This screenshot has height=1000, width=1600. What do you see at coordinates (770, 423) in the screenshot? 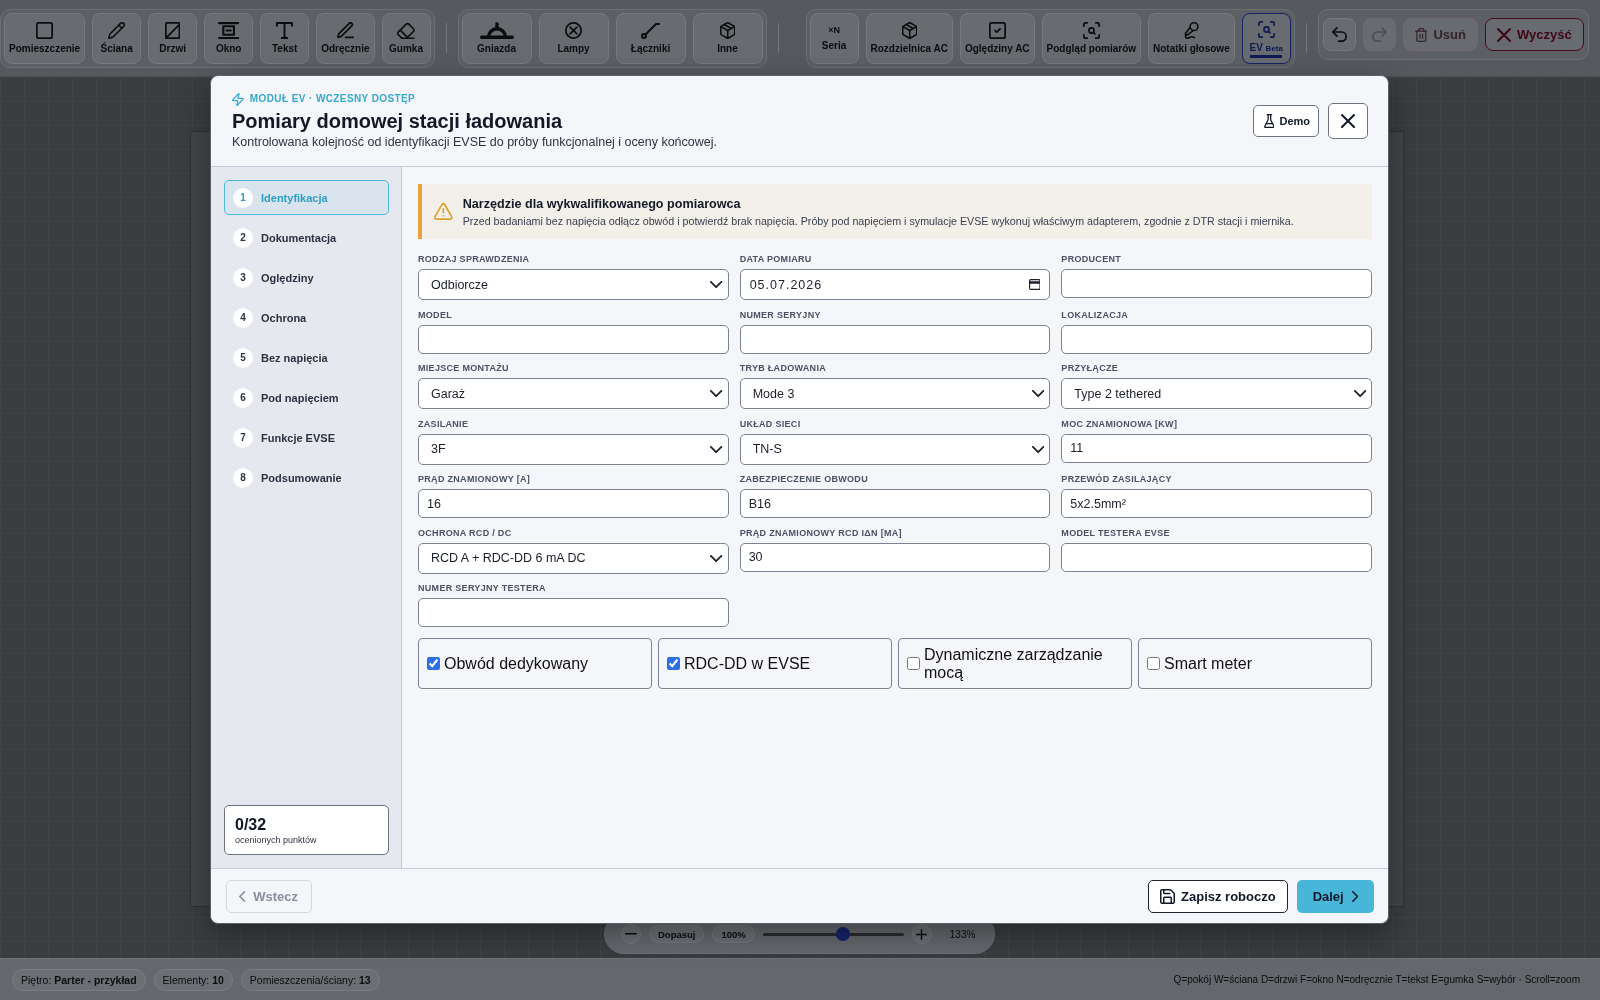
I see `field-label: UKŁAD SIECI` at bounding box center [770, 423].